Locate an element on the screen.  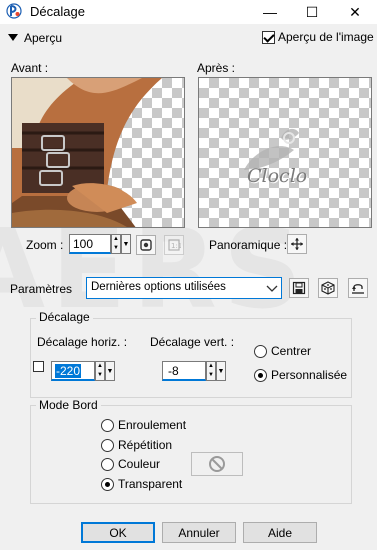
after-preview: Cloclo is located at coordinates (285, 152).